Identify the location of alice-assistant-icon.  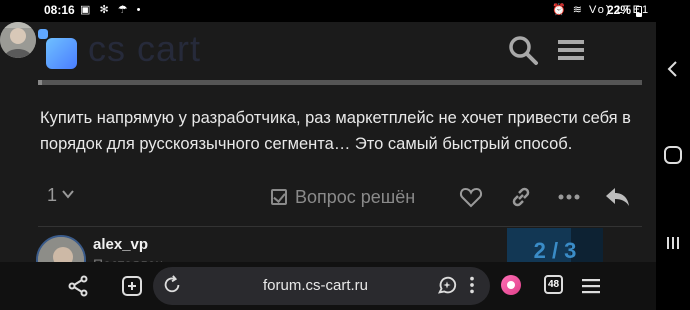
(511, 285).